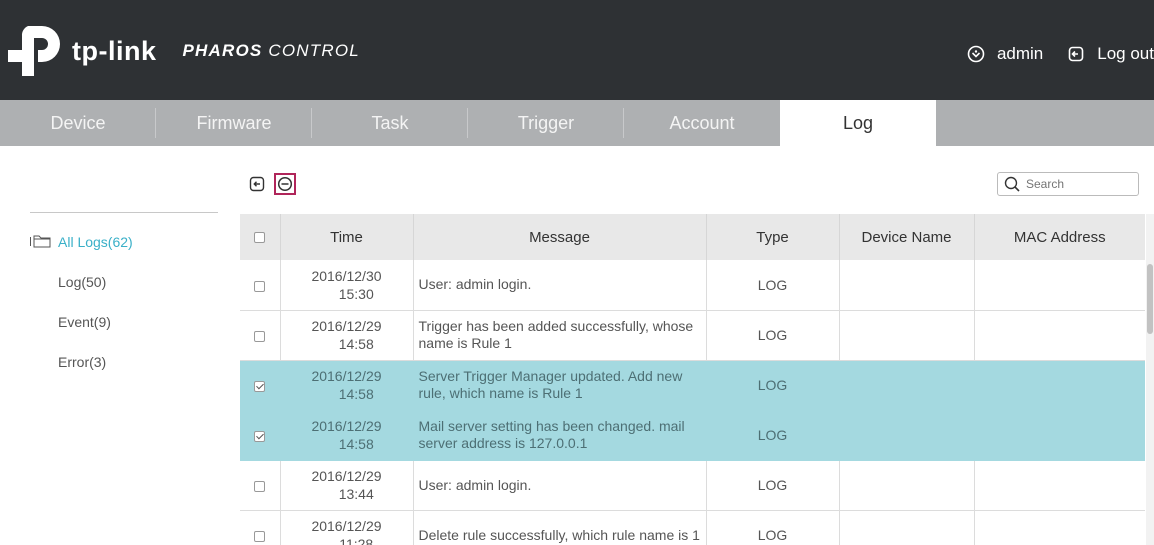 The width and height of the screenshot is (1154, 545). I want to click on scrollbar-thumb, so click(1150, 299).